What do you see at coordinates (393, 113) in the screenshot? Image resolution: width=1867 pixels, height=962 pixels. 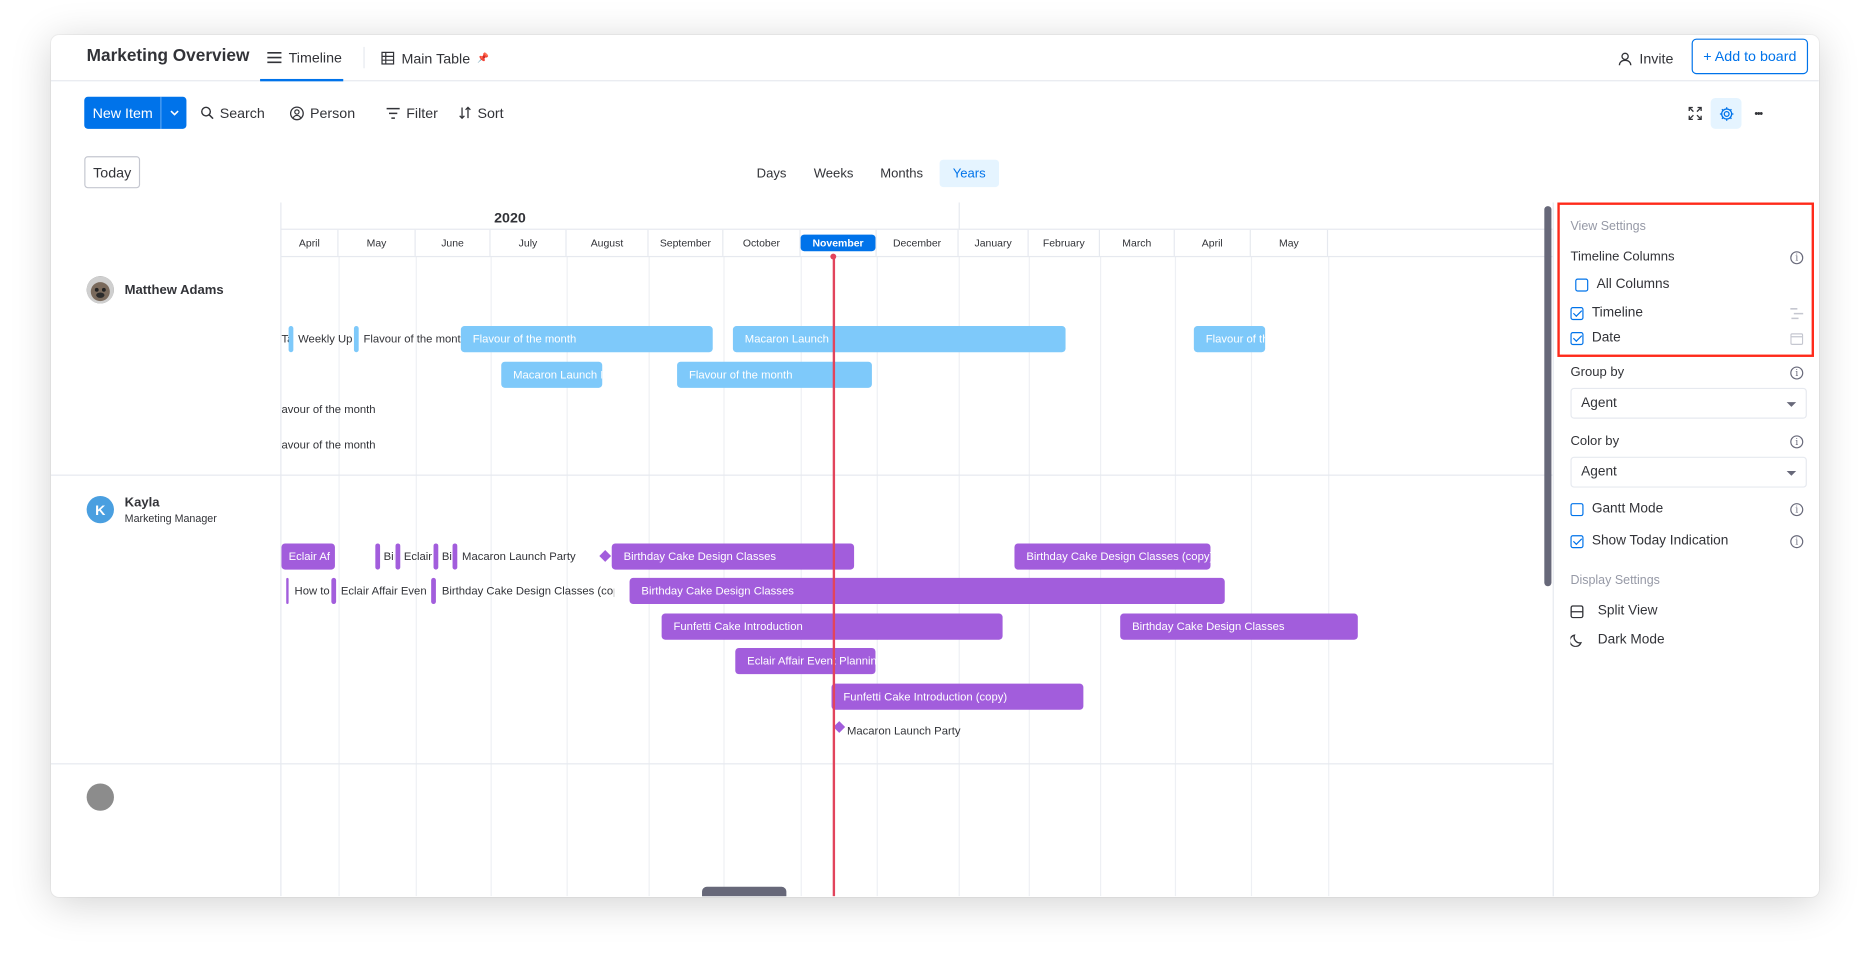 I see `filter-icon` at bounding box center [393, 113].